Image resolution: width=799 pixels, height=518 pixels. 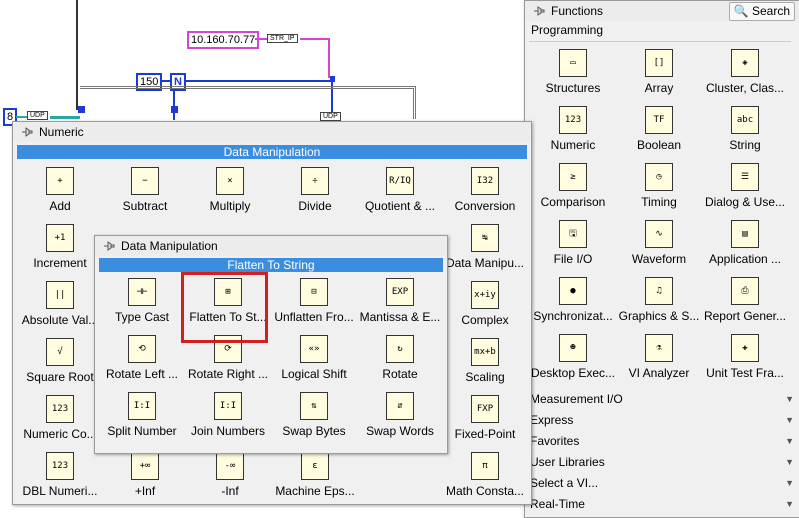 What do you see at coordinates (660, 41) in the screenshot?
I see `divider` at bounding box center [660, 41].